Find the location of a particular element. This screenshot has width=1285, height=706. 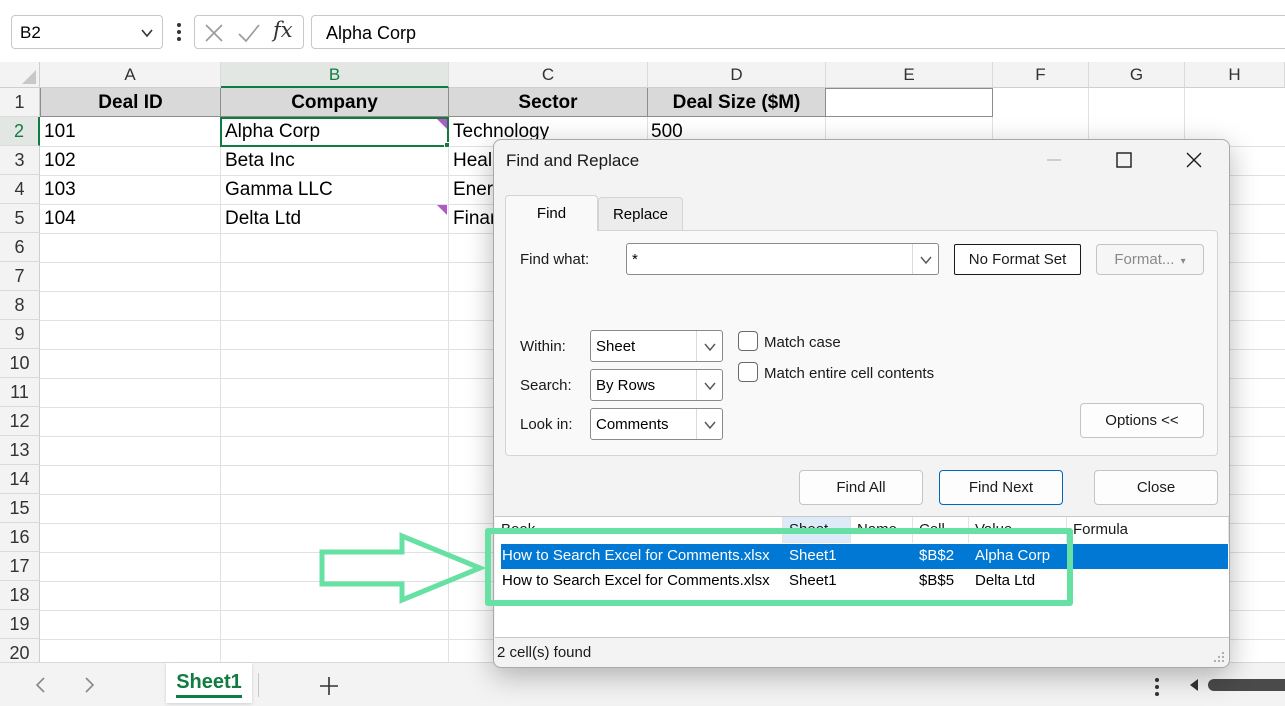

row-header-15: 15 is located at coordinates (20, 508).